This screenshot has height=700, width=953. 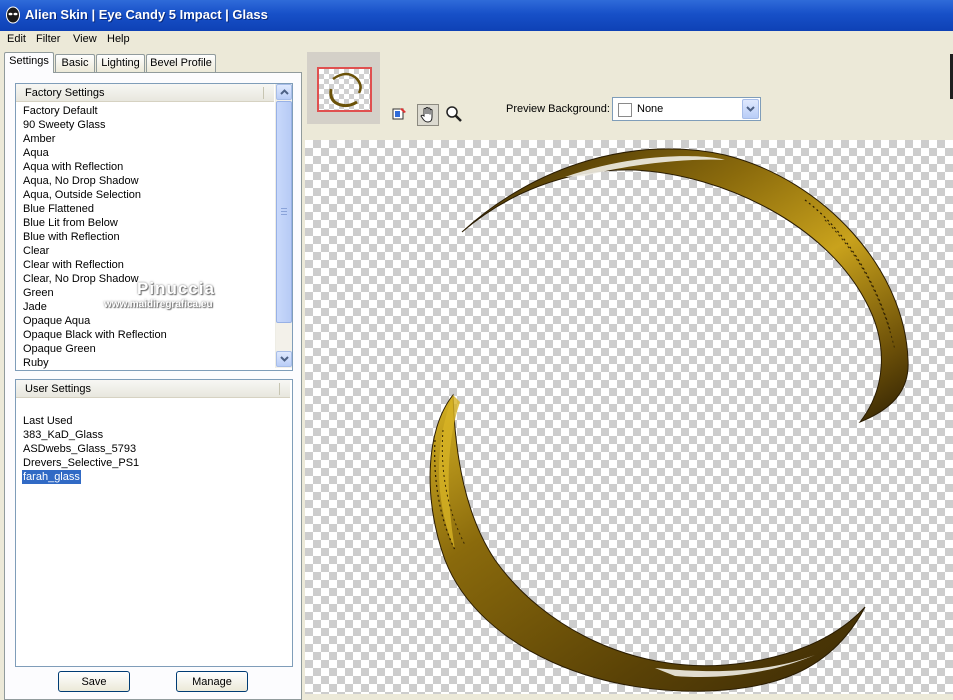 I want to click on thumbnail-ring-image, so click(x=345, y=90).